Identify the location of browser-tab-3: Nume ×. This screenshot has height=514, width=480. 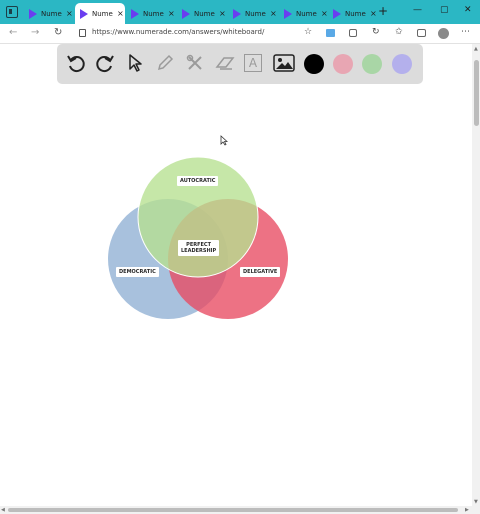
(151, 13).